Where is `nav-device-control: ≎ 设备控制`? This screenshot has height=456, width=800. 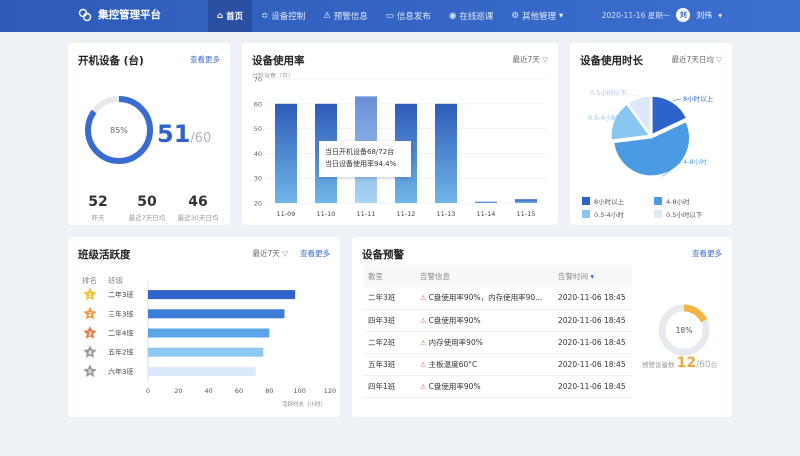 nav-device-control: ≎ 设备控制 is located at coordinates (283, 16).